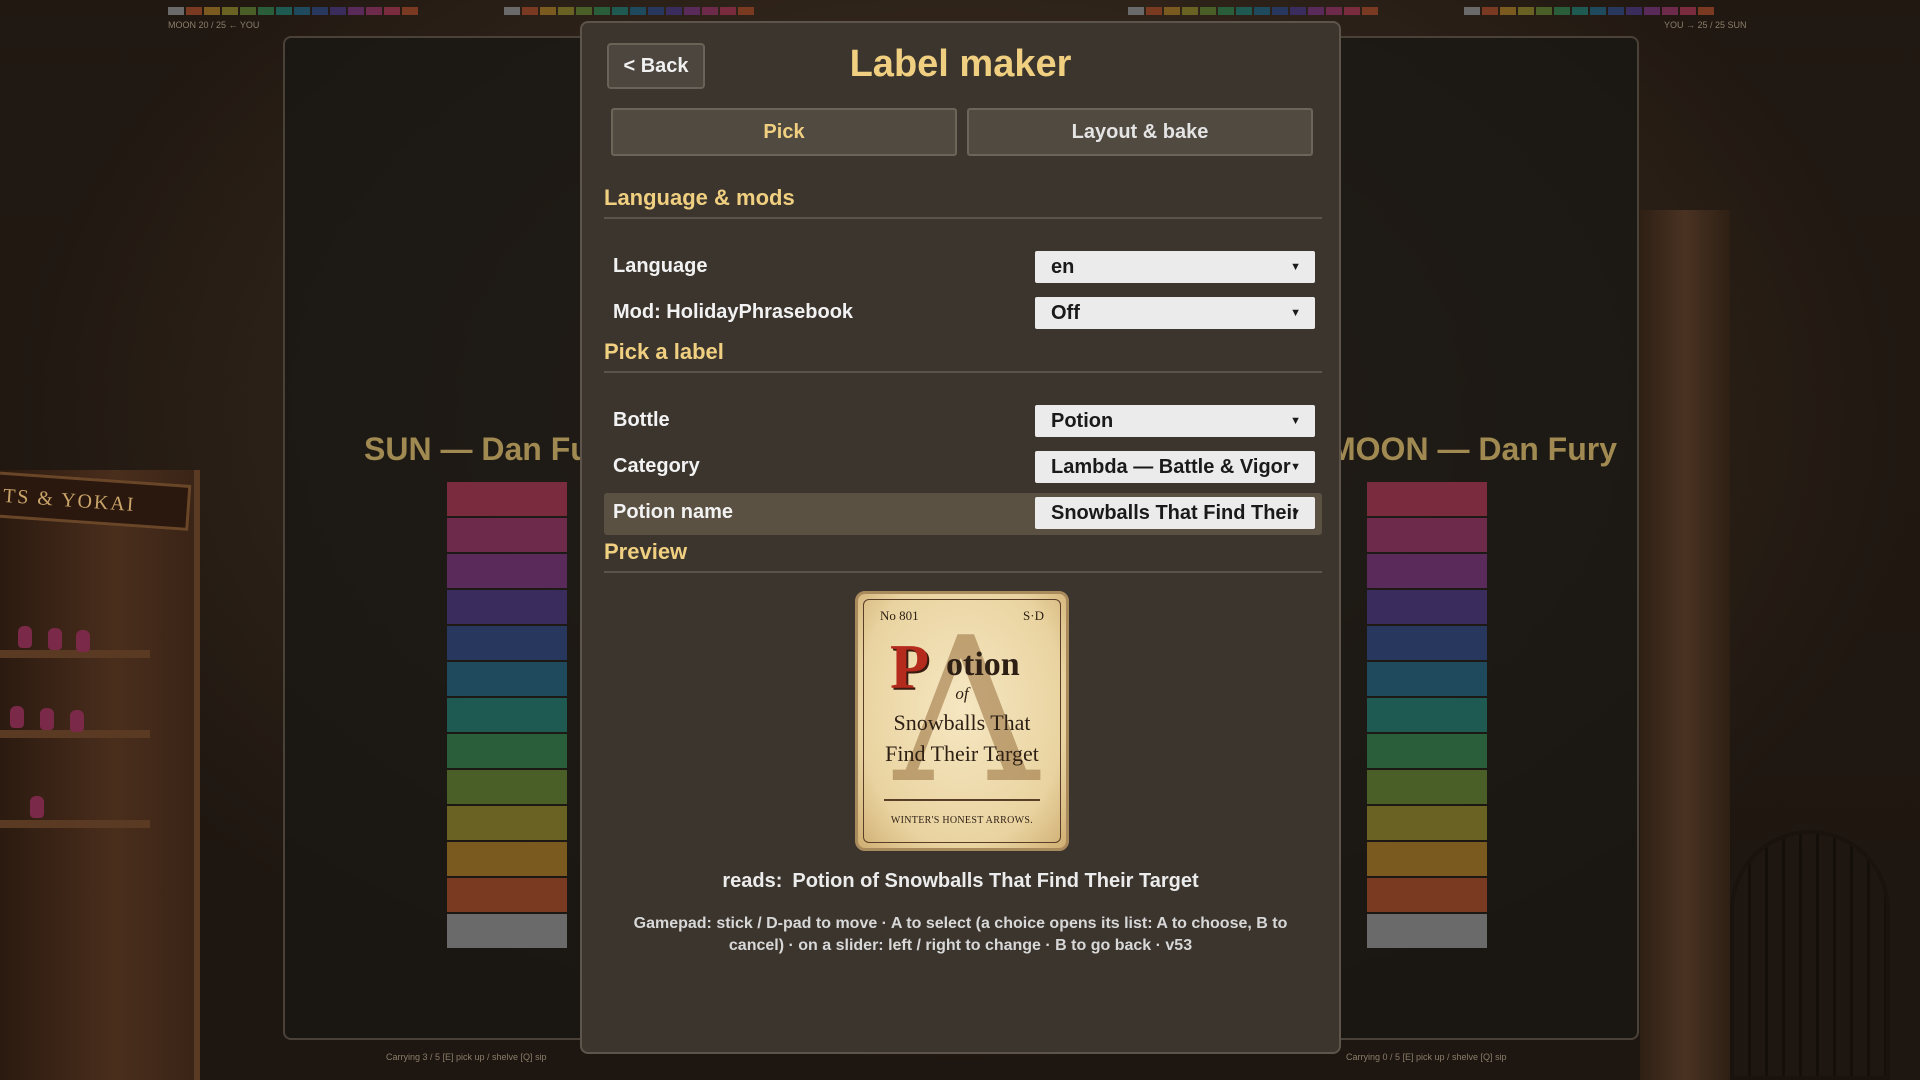  What do you see at coordinates (214, 25) in the screenshot?
I see `hud-left-caption: MOON 20 / 25 ← YOU` at bounding box center [214, 25].